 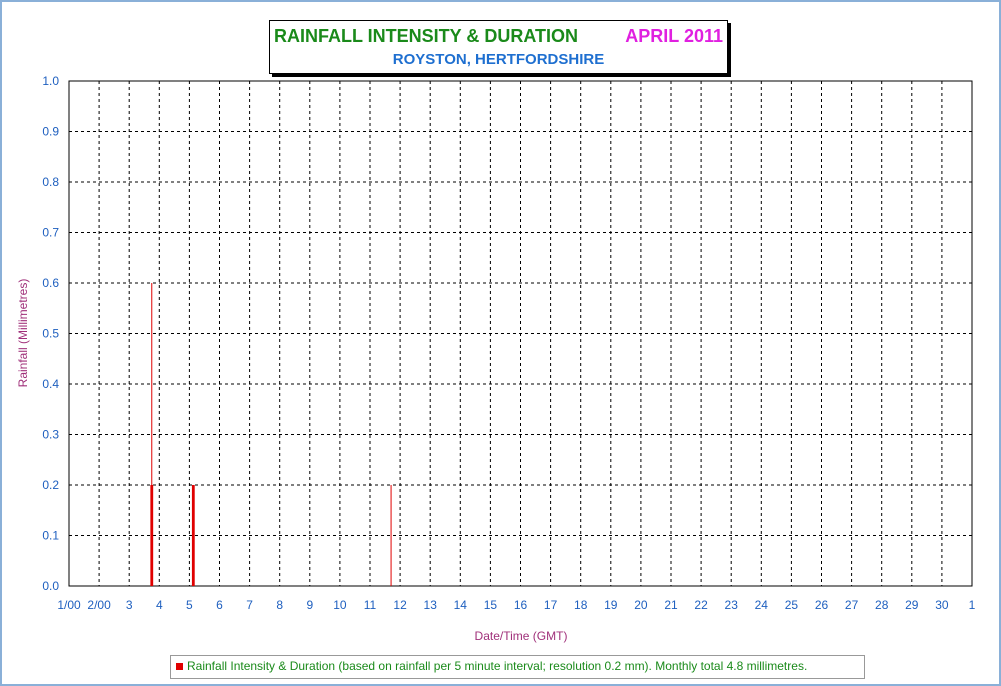 What do you see at coordinates (50, 81) in the screenshot?
I see `y-tick-label: 1.0` at bounding box center [50, 81].